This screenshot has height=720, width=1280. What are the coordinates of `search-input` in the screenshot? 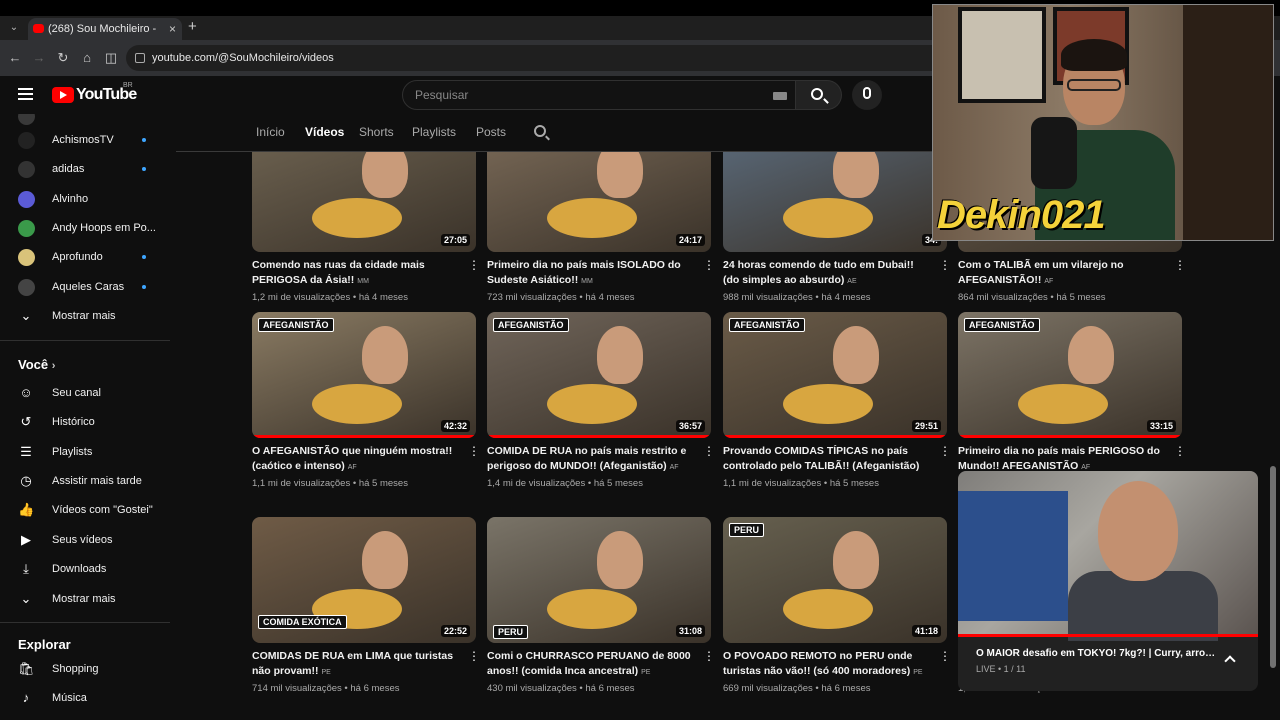 It's located at (585, 95).